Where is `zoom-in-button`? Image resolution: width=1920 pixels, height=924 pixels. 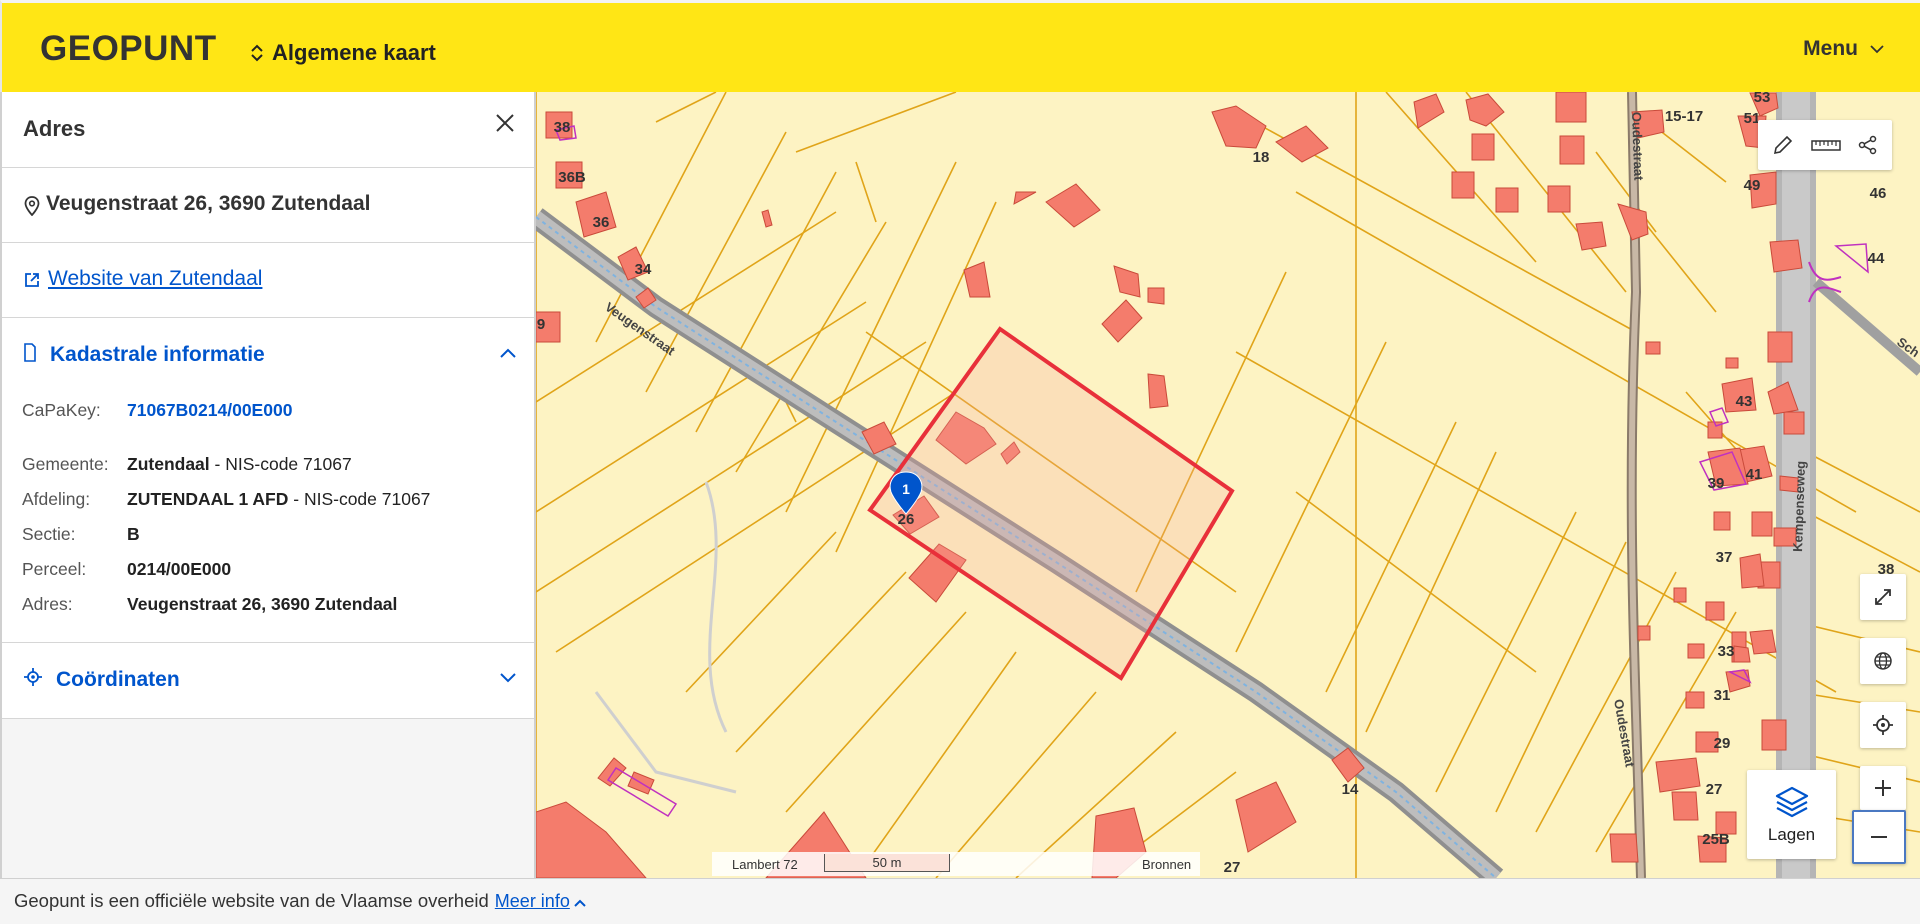
zoom-in-button is located at coordinates (1883, 788).